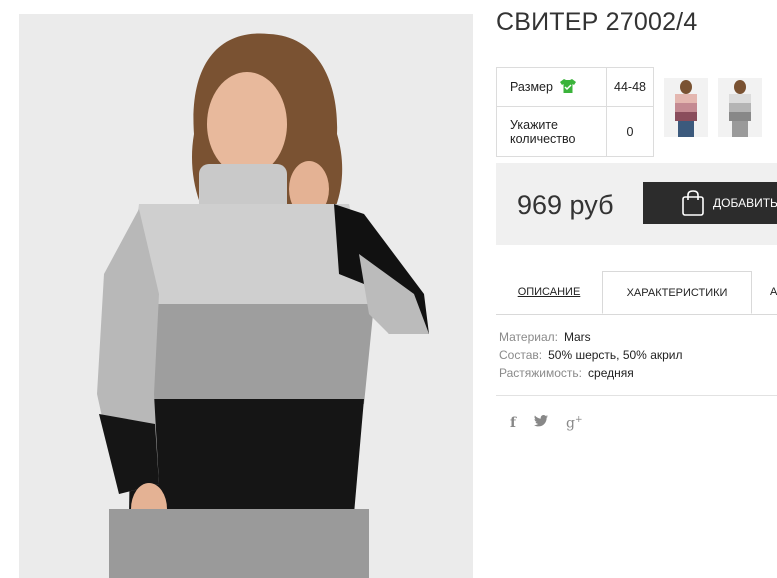  I want to click on add-to-cart-button: ДОБАВИТЬ, so click(710, 203).